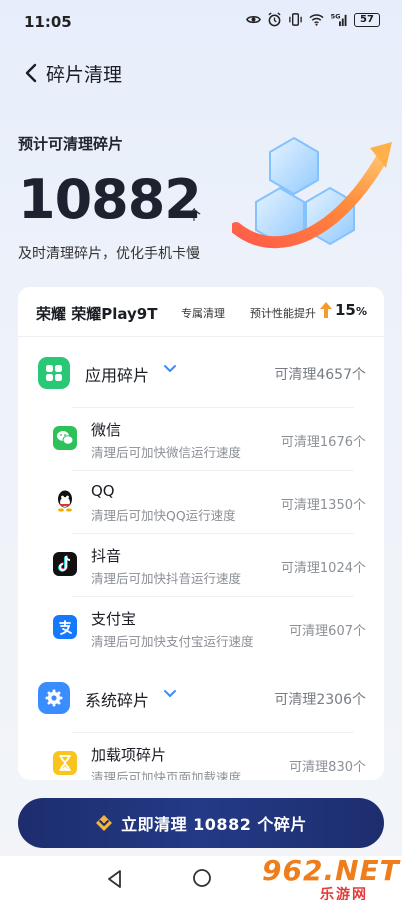  Describe the element at coordinates (327, 767) in the screenshot. I see `item-amount: 可清理830个` at that location.